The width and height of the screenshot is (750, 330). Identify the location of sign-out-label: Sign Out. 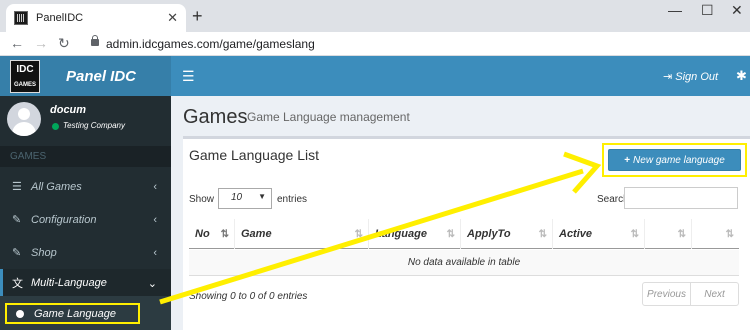
(697, 77).